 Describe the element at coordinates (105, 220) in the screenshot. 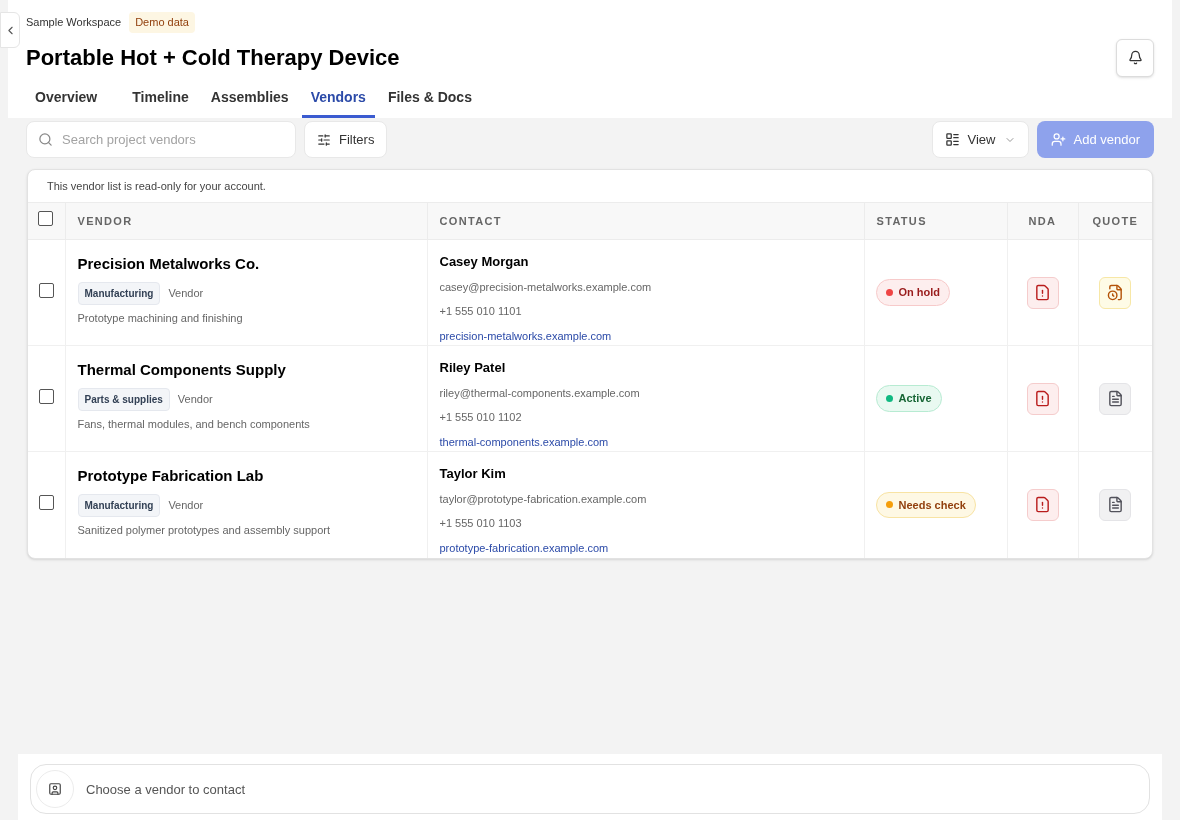

I see `column-header: VENDOR` at that location.